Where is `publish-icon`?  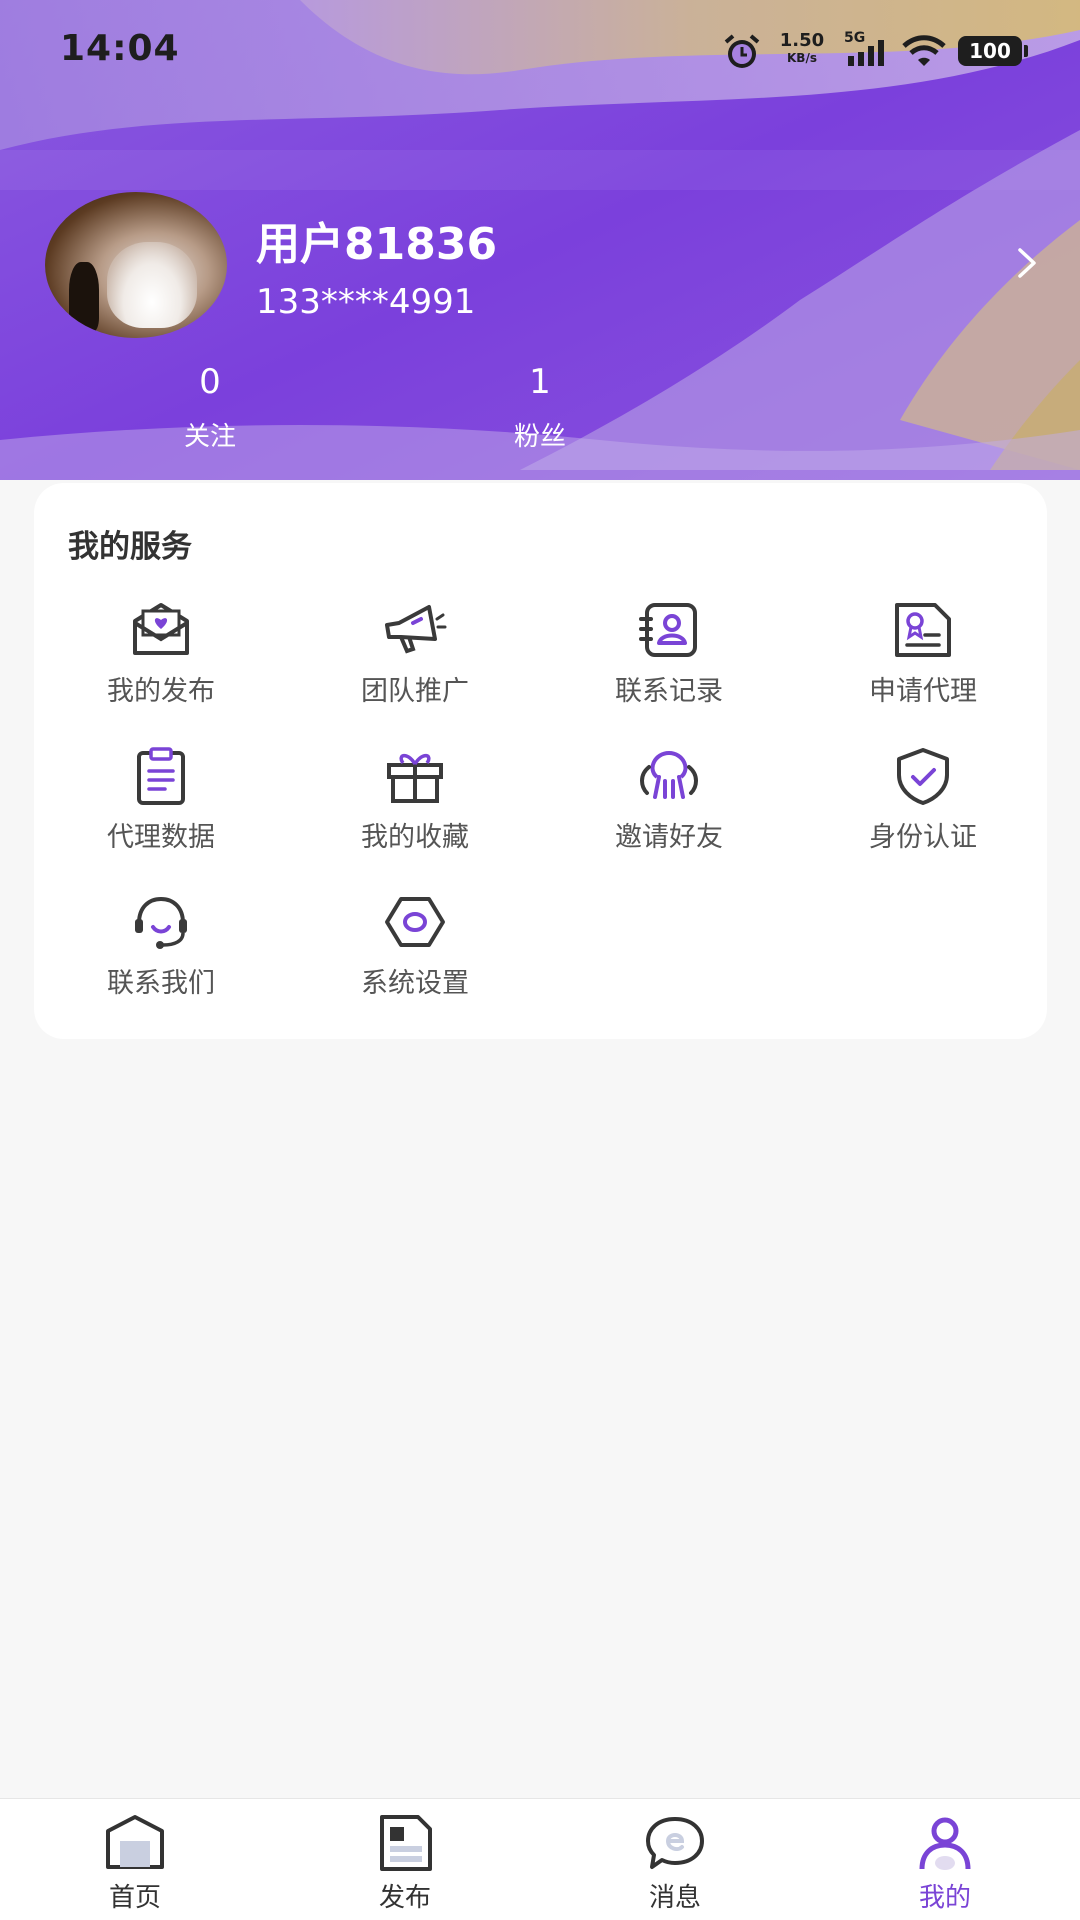
publish-icon is located at coordinates (406, 1843).